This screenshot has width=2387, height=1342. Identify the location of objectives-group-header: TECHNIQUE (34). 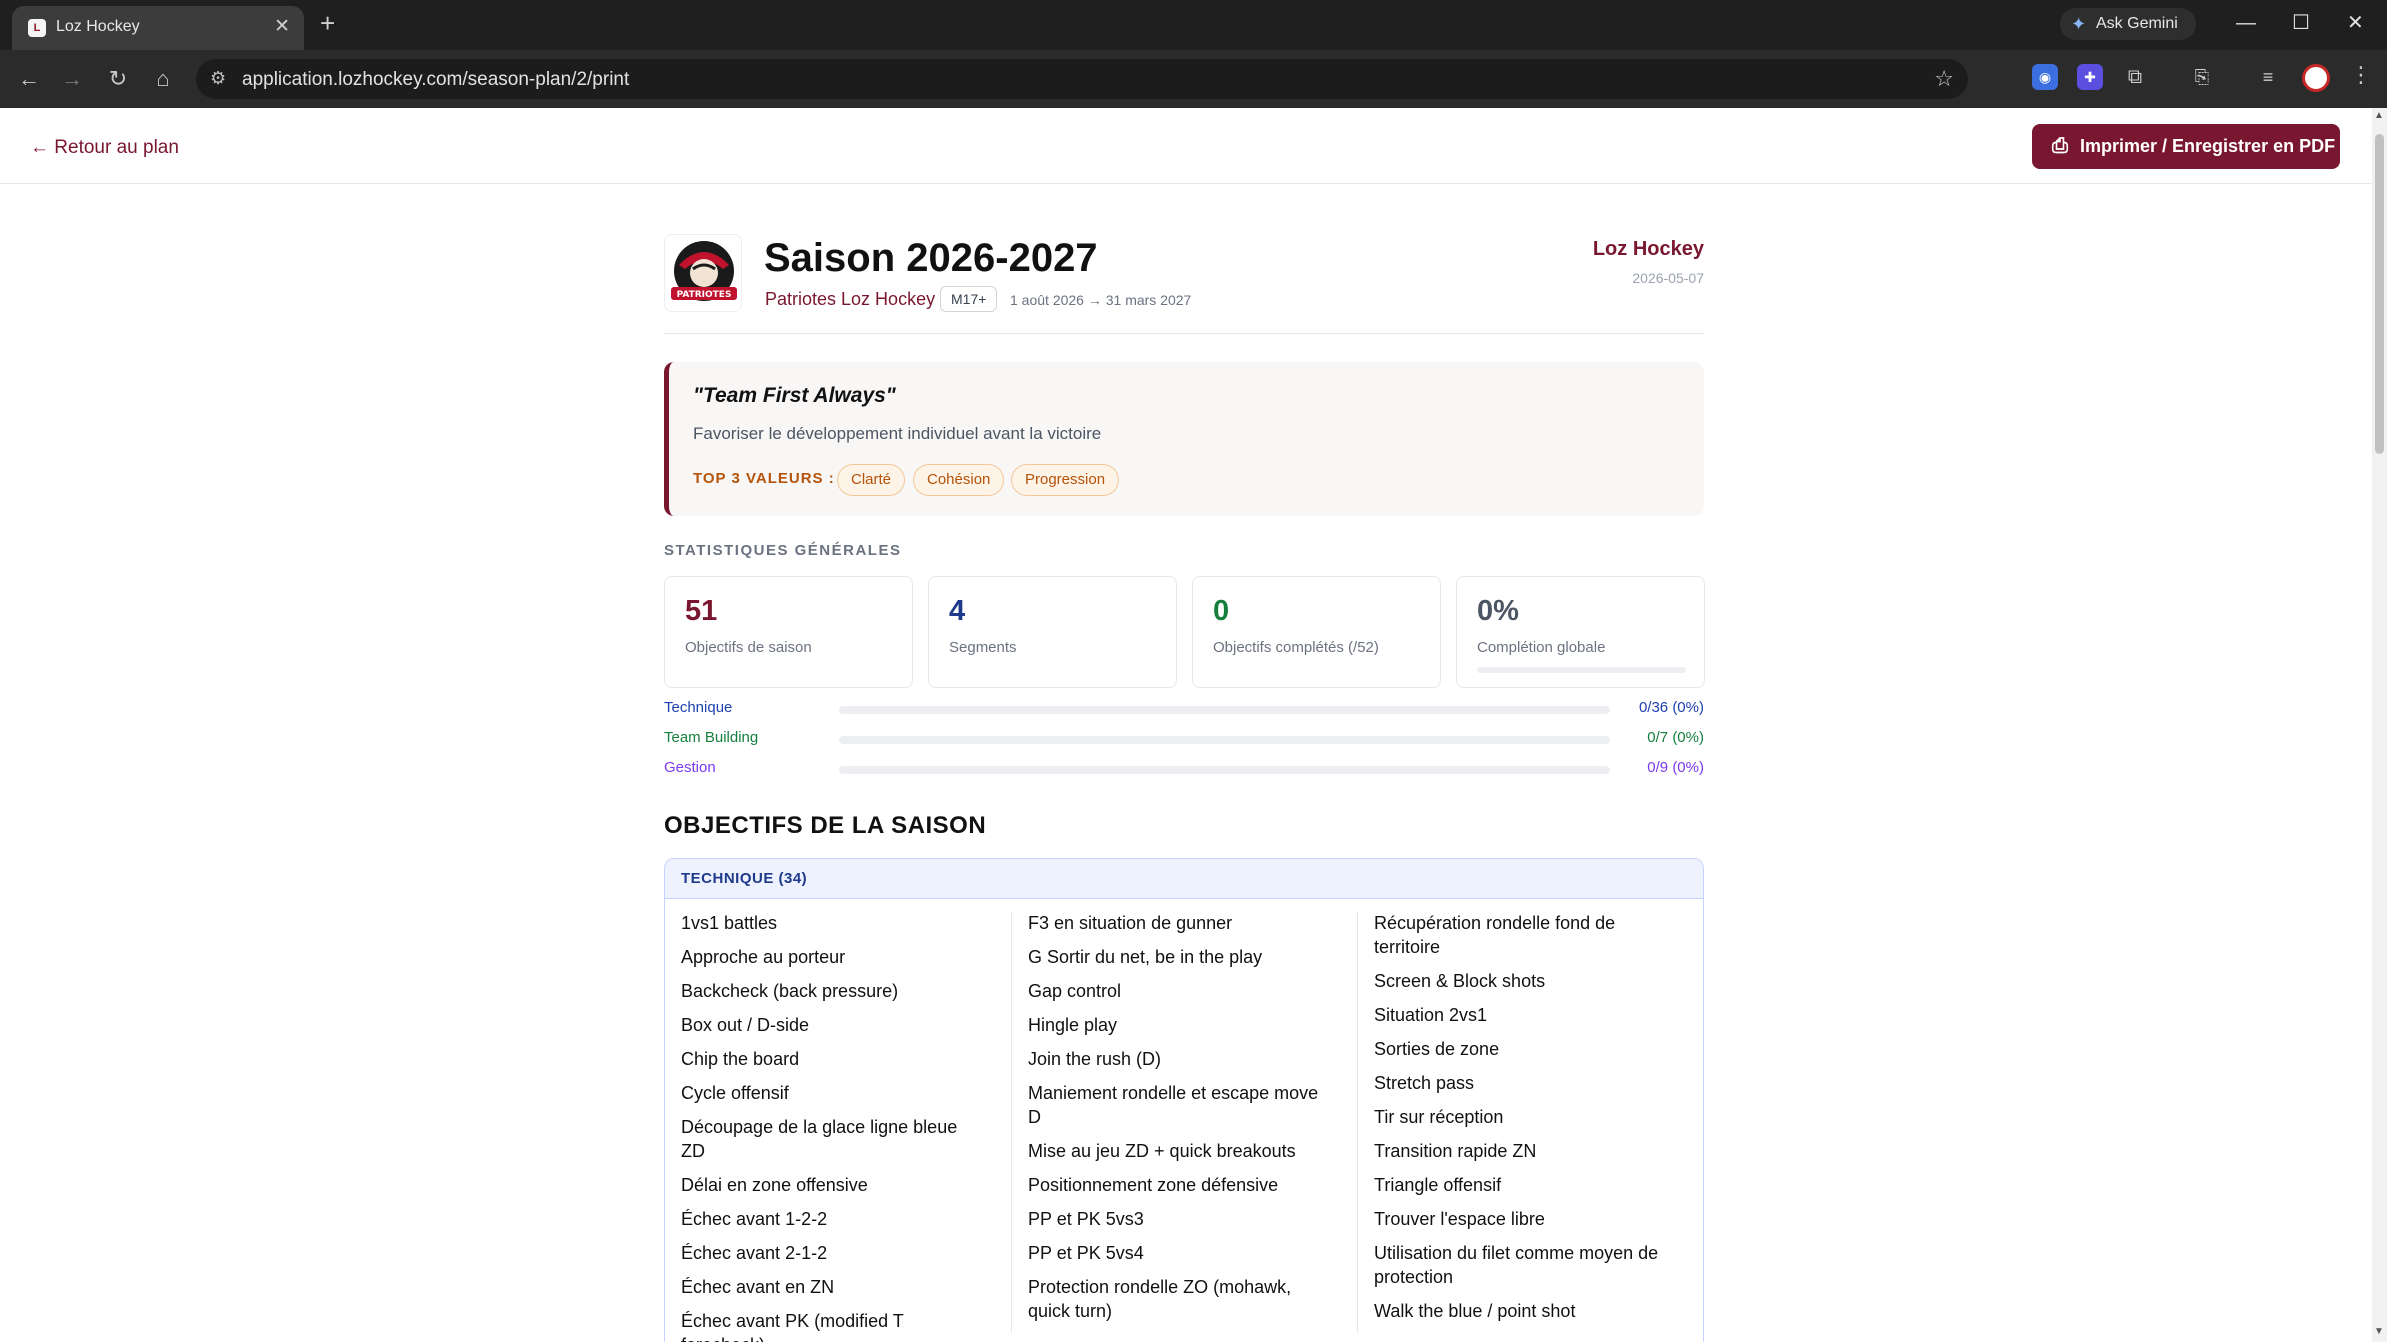
(1184, 879).